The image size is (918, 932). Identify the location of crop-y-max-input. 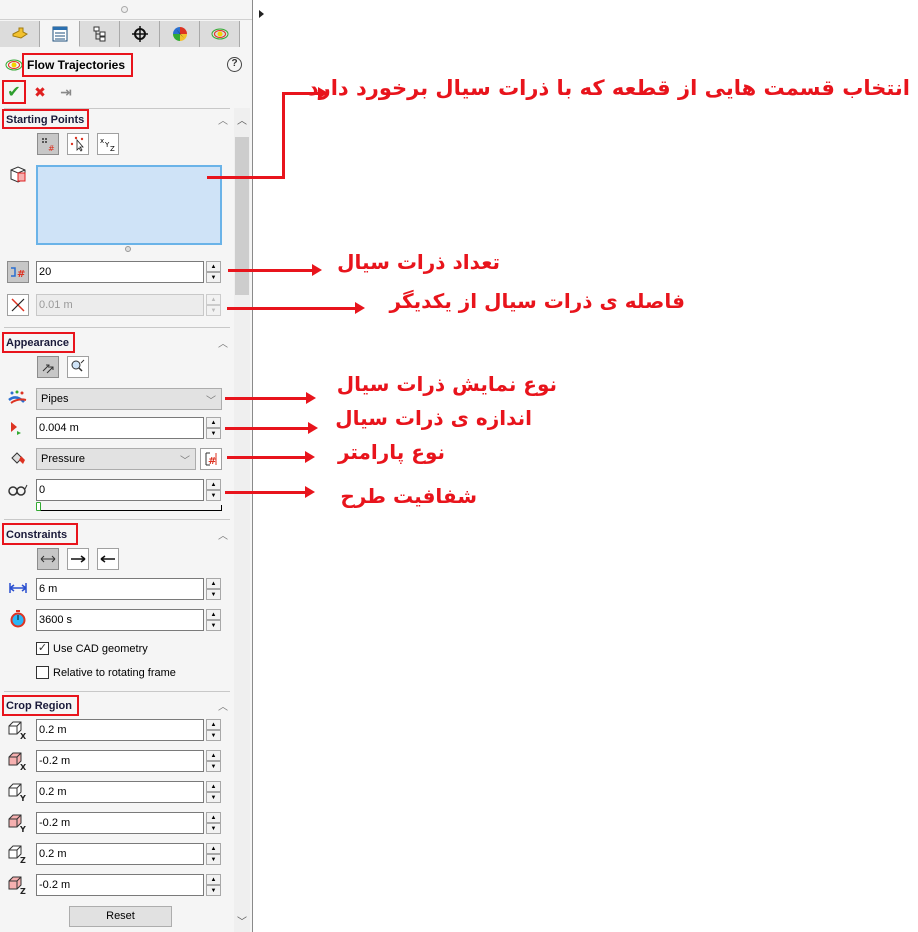
(120, 792).